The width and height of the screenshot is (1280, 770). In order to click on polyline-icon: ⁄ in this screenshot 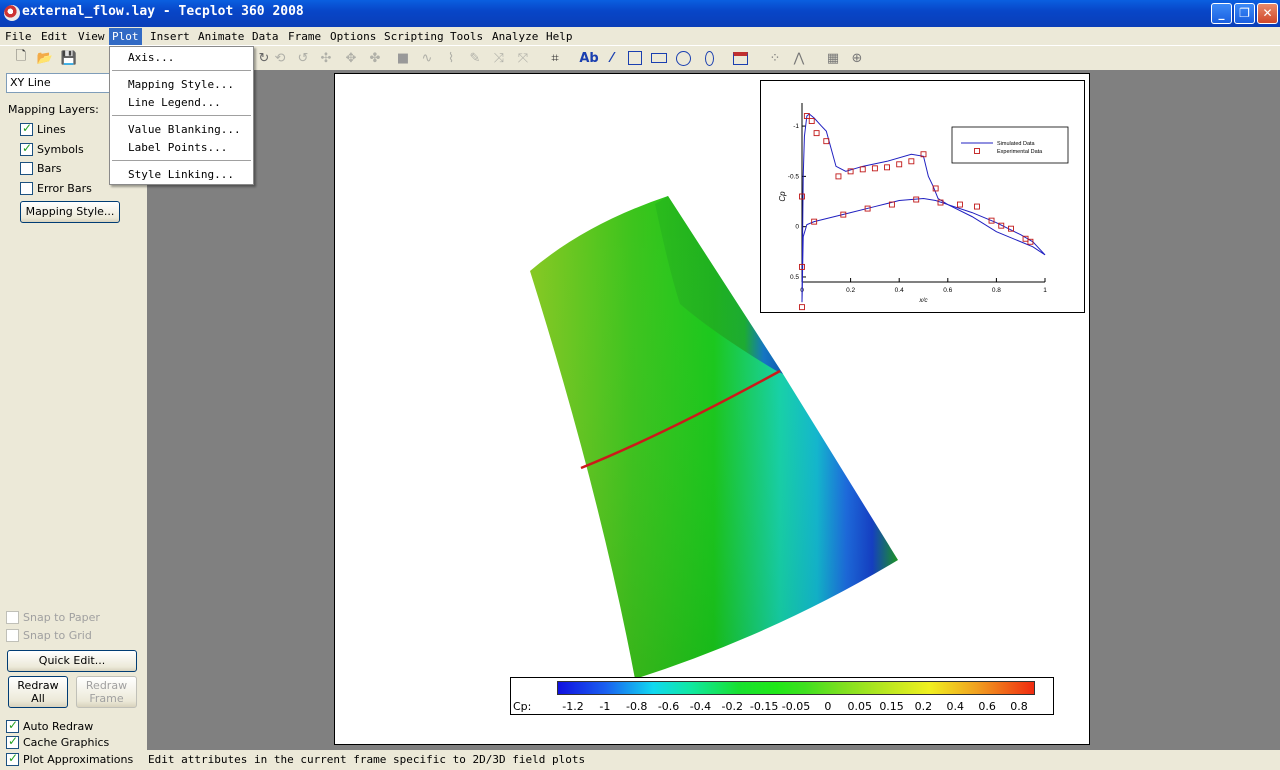, I will do `click(612, 58)`.